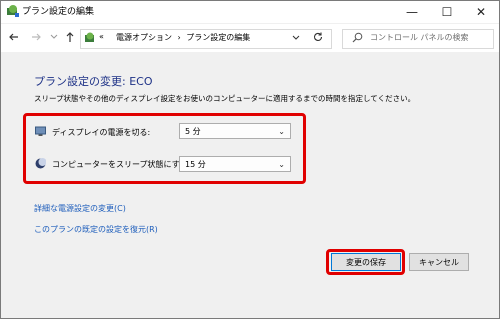 The image size is (500, 319). I want to click on advanced-settings-link: 詳細な電源設定の変更(C), so click(80, 208).